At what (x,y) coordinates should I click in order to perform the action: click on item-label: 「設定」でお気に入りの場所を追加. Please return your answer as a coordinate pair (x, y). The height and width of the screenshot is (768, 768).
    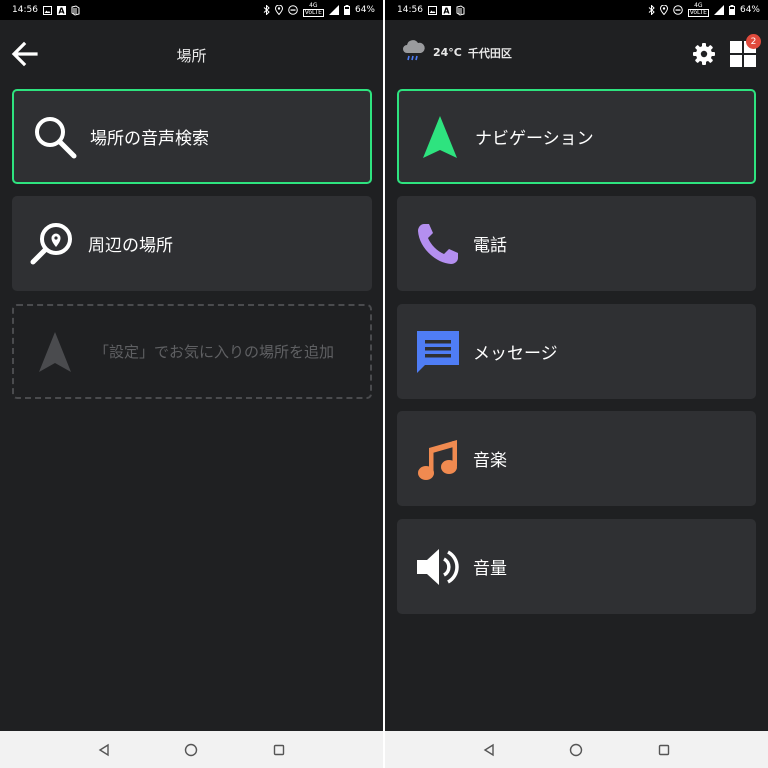
    Looking at the image, I should click on (214, 352).